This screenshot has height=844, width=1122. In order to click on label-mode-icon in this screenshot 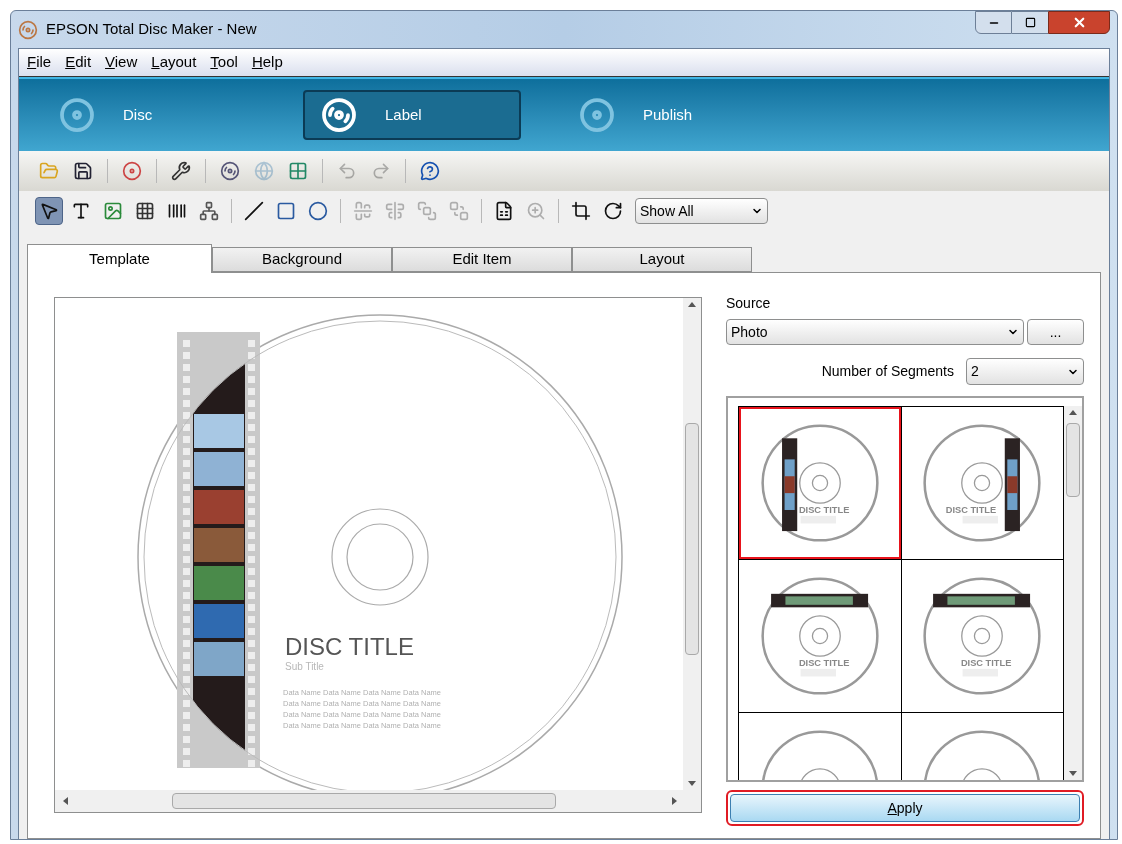, I will do `click(339, 115)`.